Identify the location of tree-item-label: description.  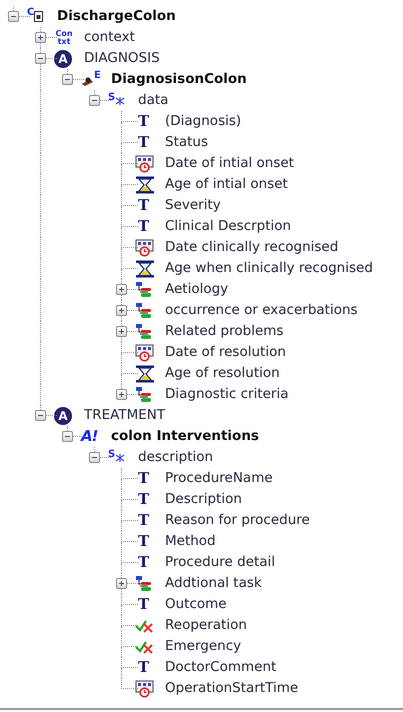
(176, 457).